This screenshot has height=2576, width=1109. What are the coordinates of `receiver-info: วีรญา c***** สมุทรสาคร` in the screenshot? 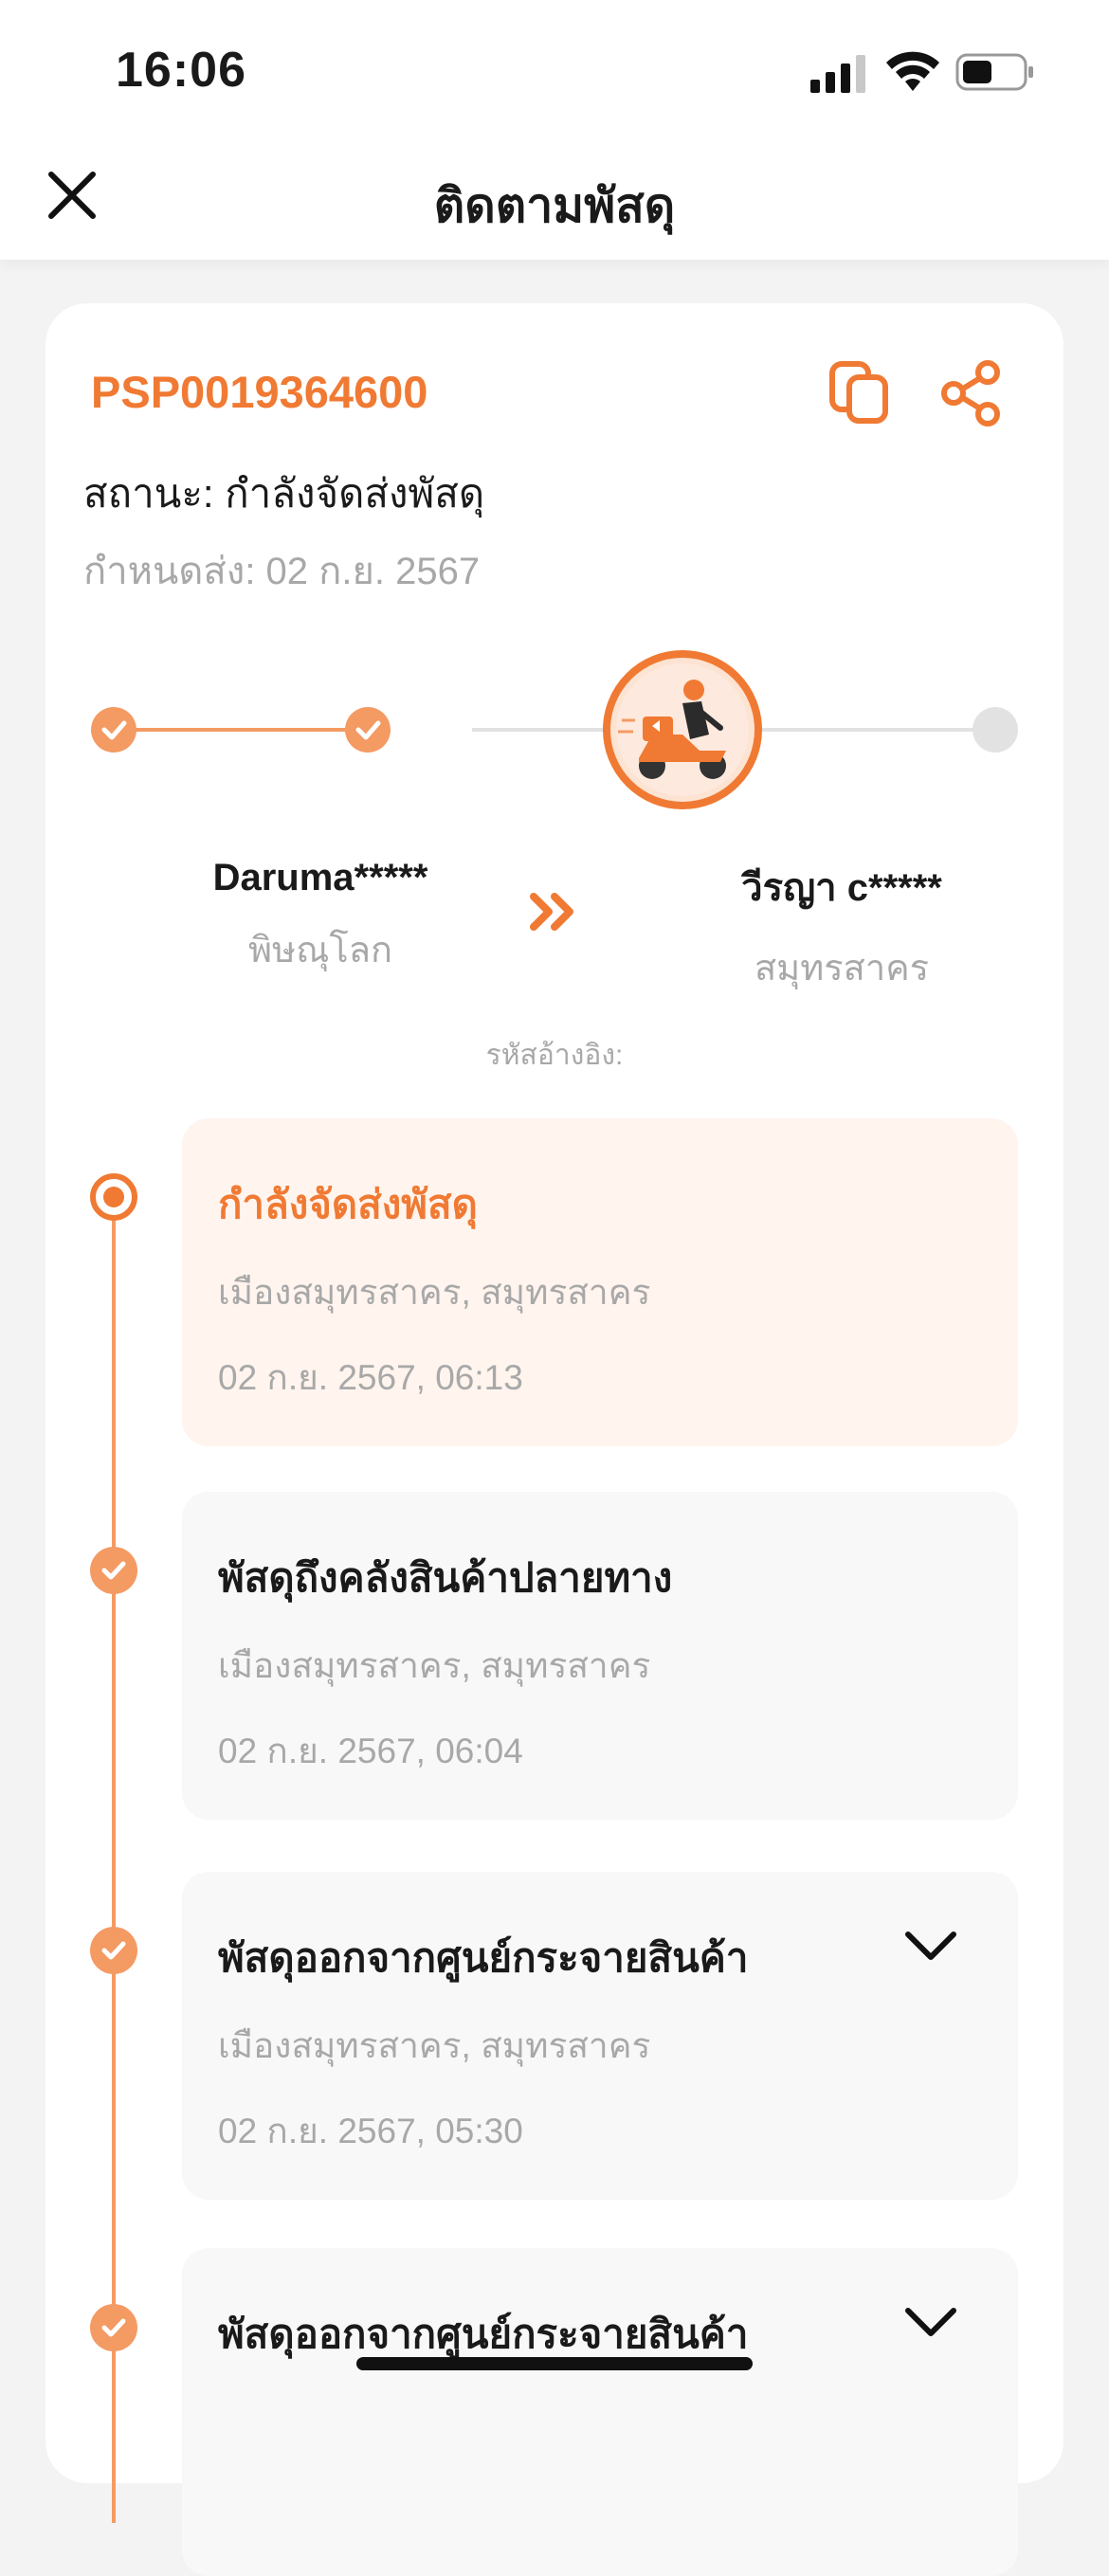 It's located at (841, 926).